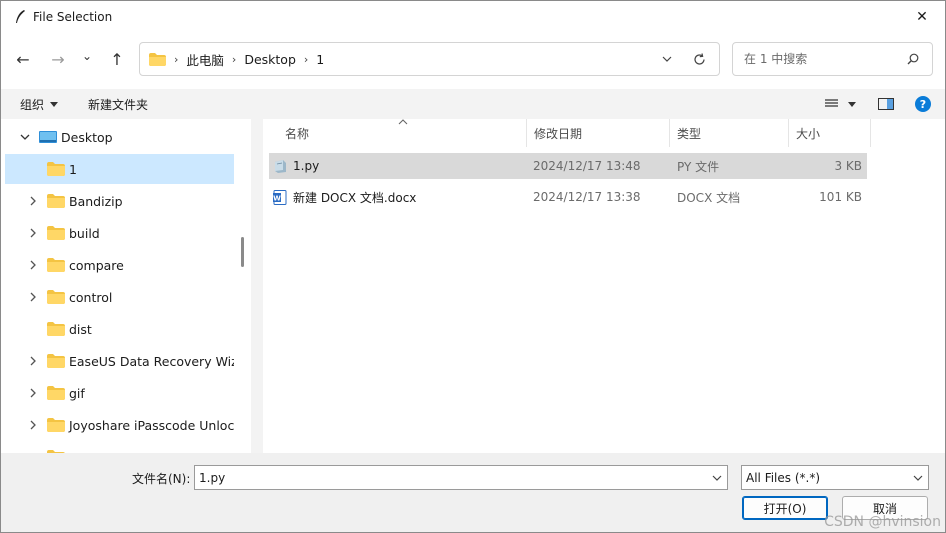 This screenshot has width=946, height=533. I want to click on column-header-type: 类型, so click(729, 133).